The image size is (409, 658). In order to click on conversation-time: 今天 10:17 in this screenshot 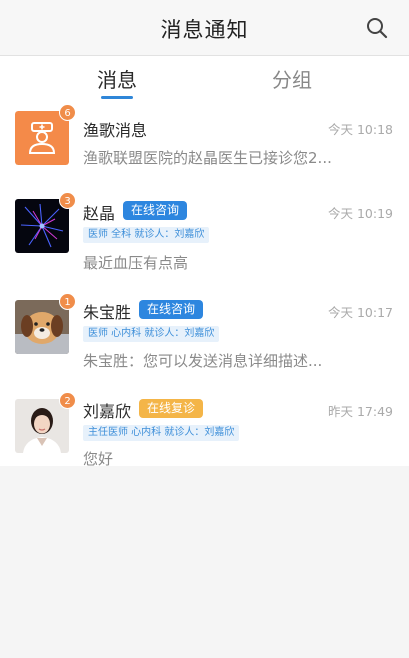, I will do `click(360, 312)`.